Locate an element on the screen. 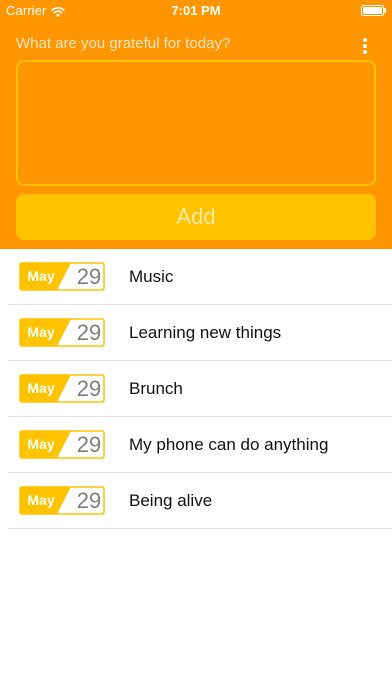  gratitude-prompt: What are you grateful for today? is located at coordinates (123, 43).